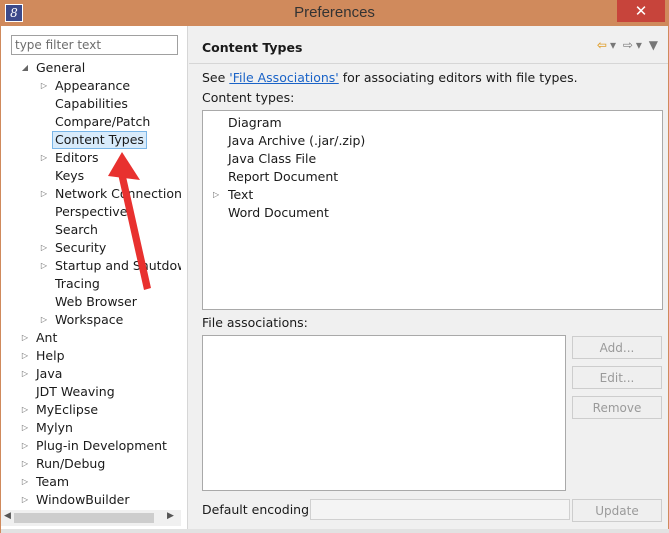 This screenshot has height=533, width=669. I want to click on file-associations-link: 'File Associations', so click(283, 77).